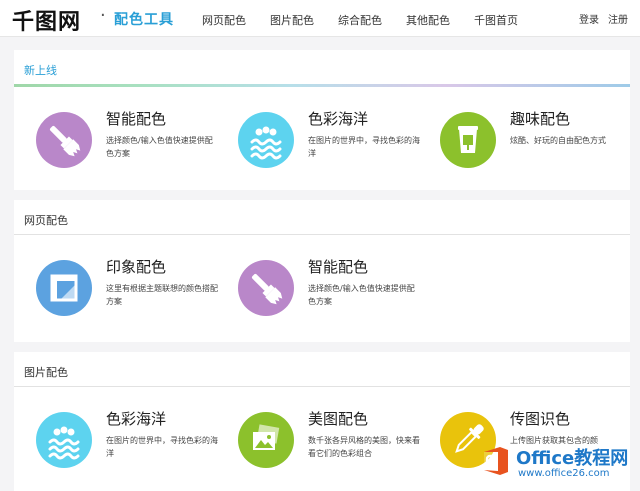 The height and width of the screenshot is (491, 640). I want to click on card-fun-colors: 趣味配色 炫酷、好玩的自由配色方式, so click(520, 143).